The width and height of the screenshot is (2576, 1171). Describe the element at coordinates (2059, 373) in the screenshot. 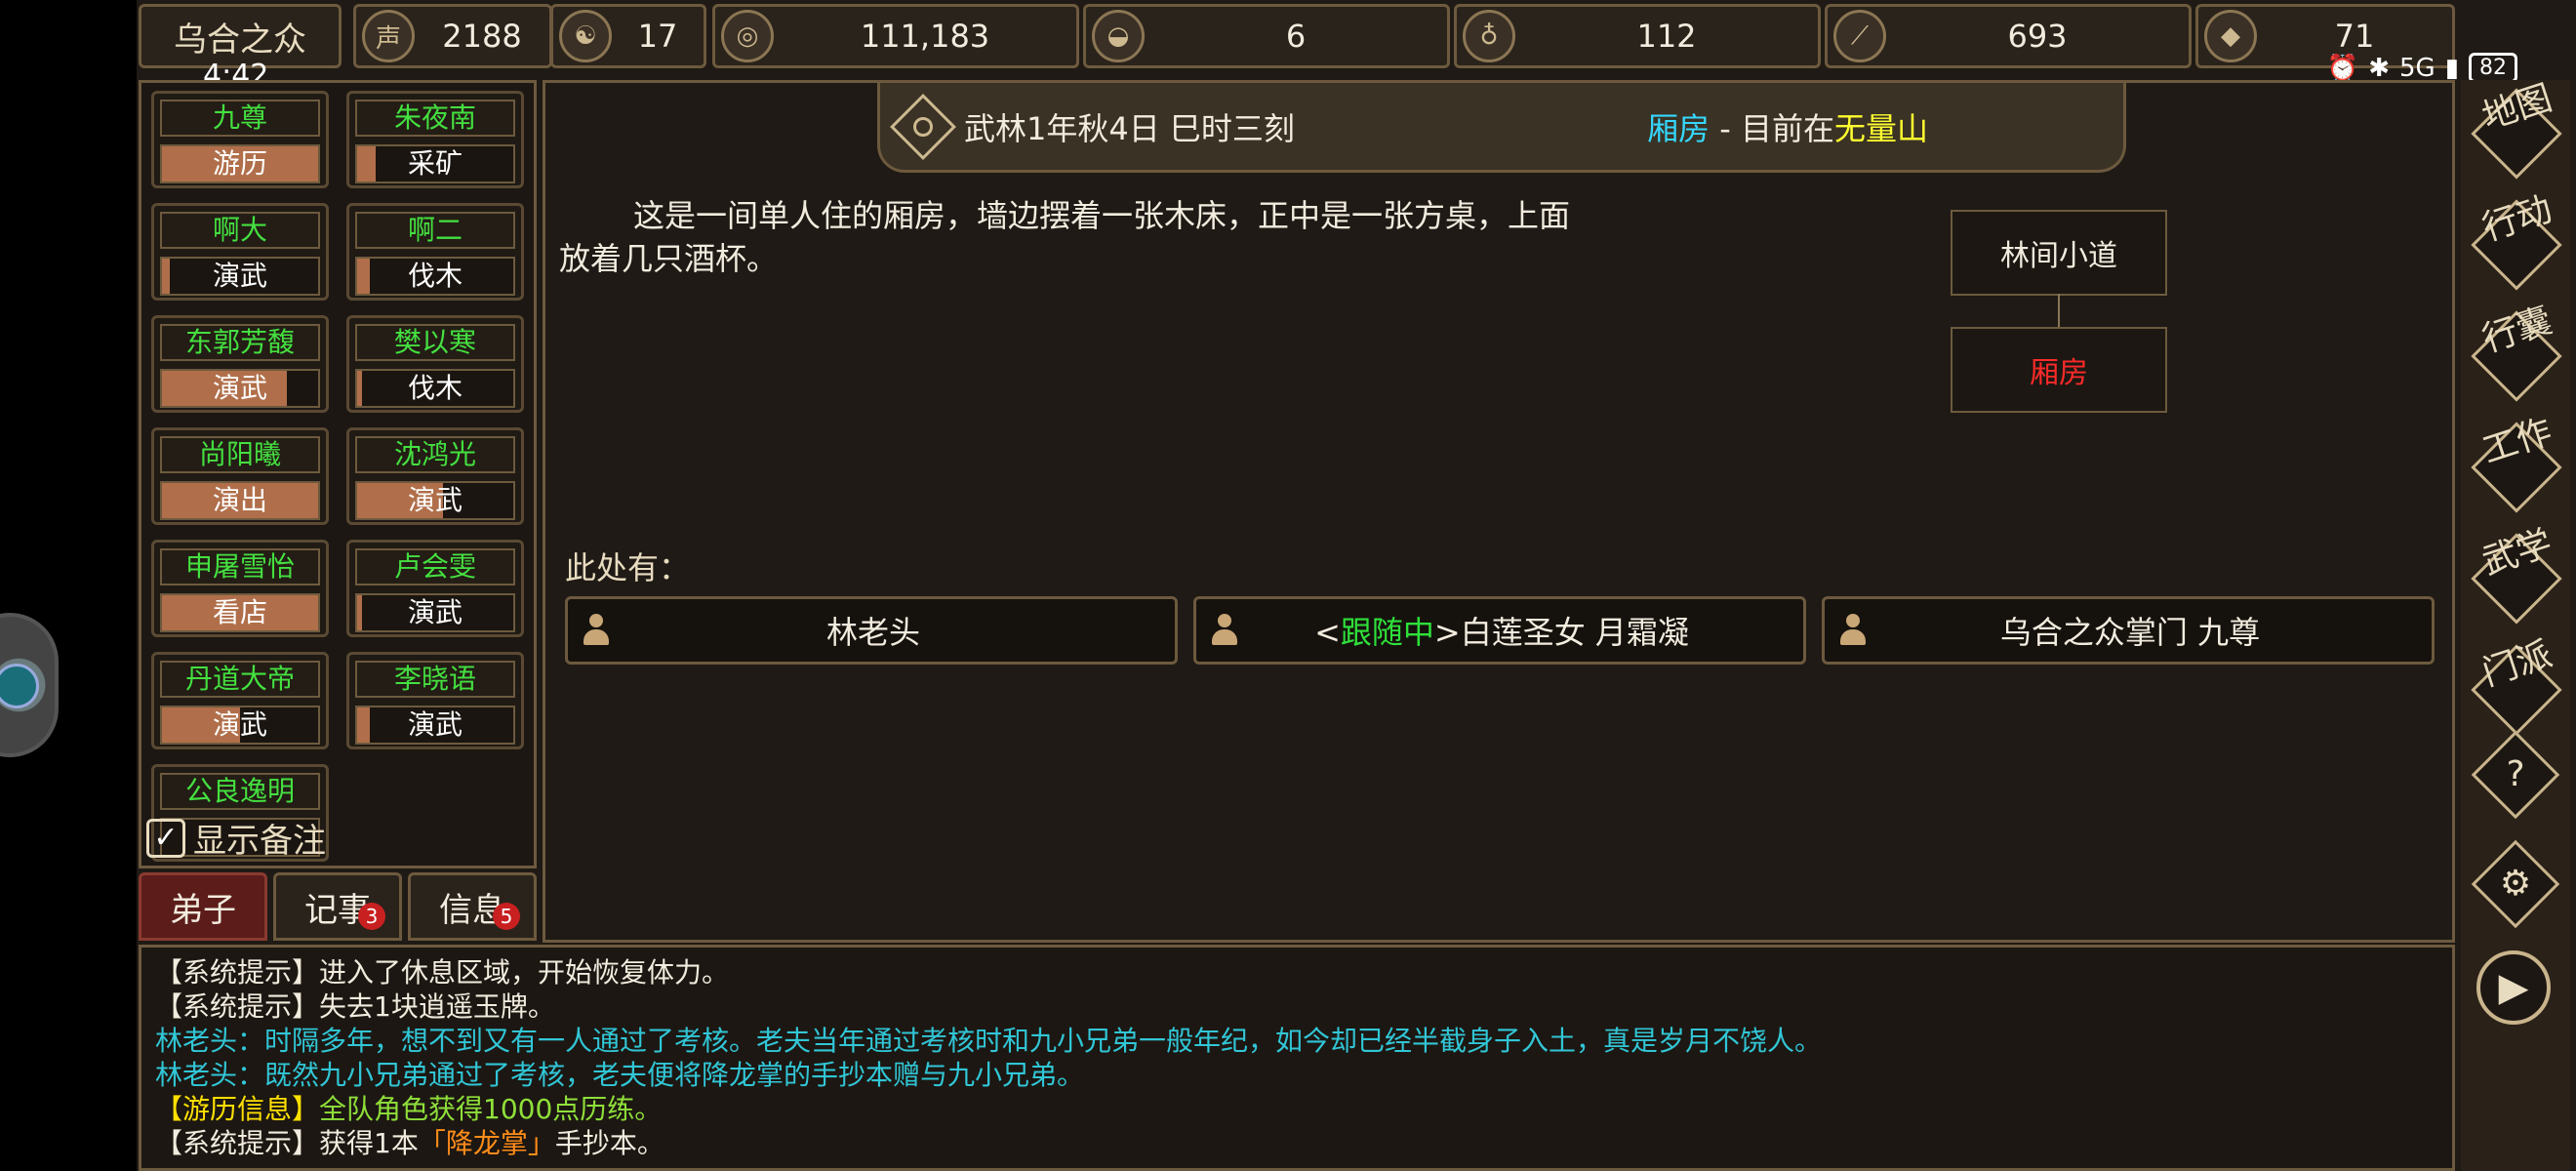

I see `map-node-label: 厢房` at that location.